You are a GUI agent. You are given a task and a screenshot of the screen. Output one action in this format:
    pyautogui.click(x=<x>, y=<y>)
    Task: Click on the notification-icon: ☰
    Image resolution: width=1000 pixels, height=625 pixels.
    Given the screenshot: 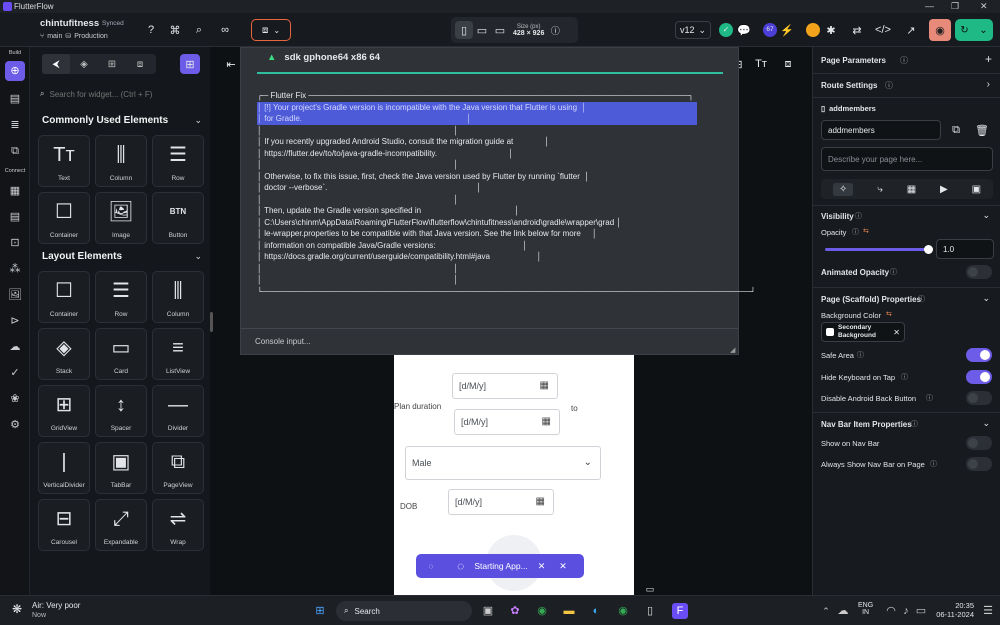 What is the action you would take?
    pyautogui.click(x=988, y=611)
    